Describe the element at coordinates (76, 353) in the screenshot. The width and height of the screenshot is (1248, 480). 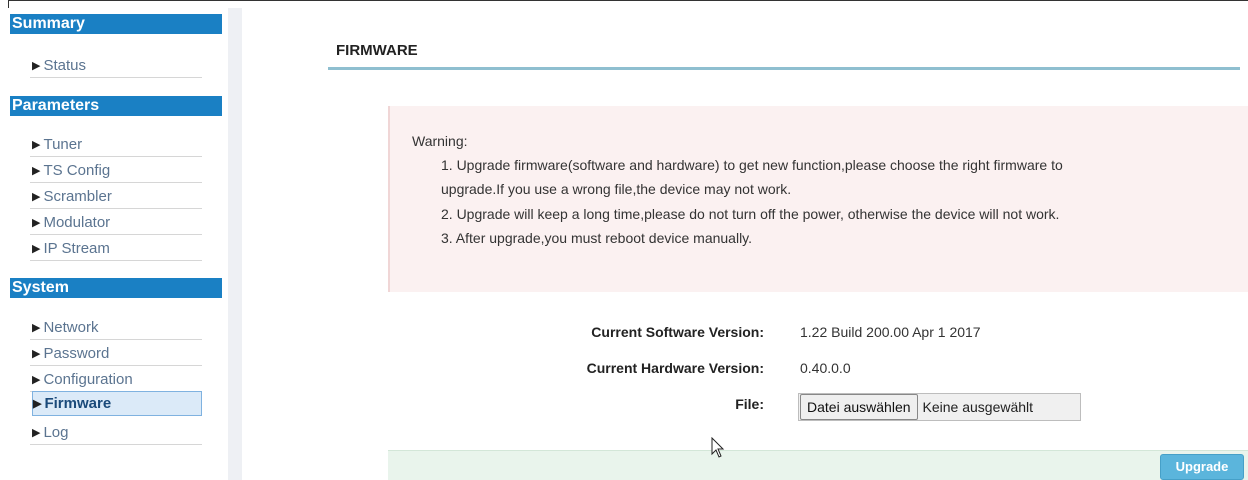
I see `sidebar-item-label: Password` at that location.